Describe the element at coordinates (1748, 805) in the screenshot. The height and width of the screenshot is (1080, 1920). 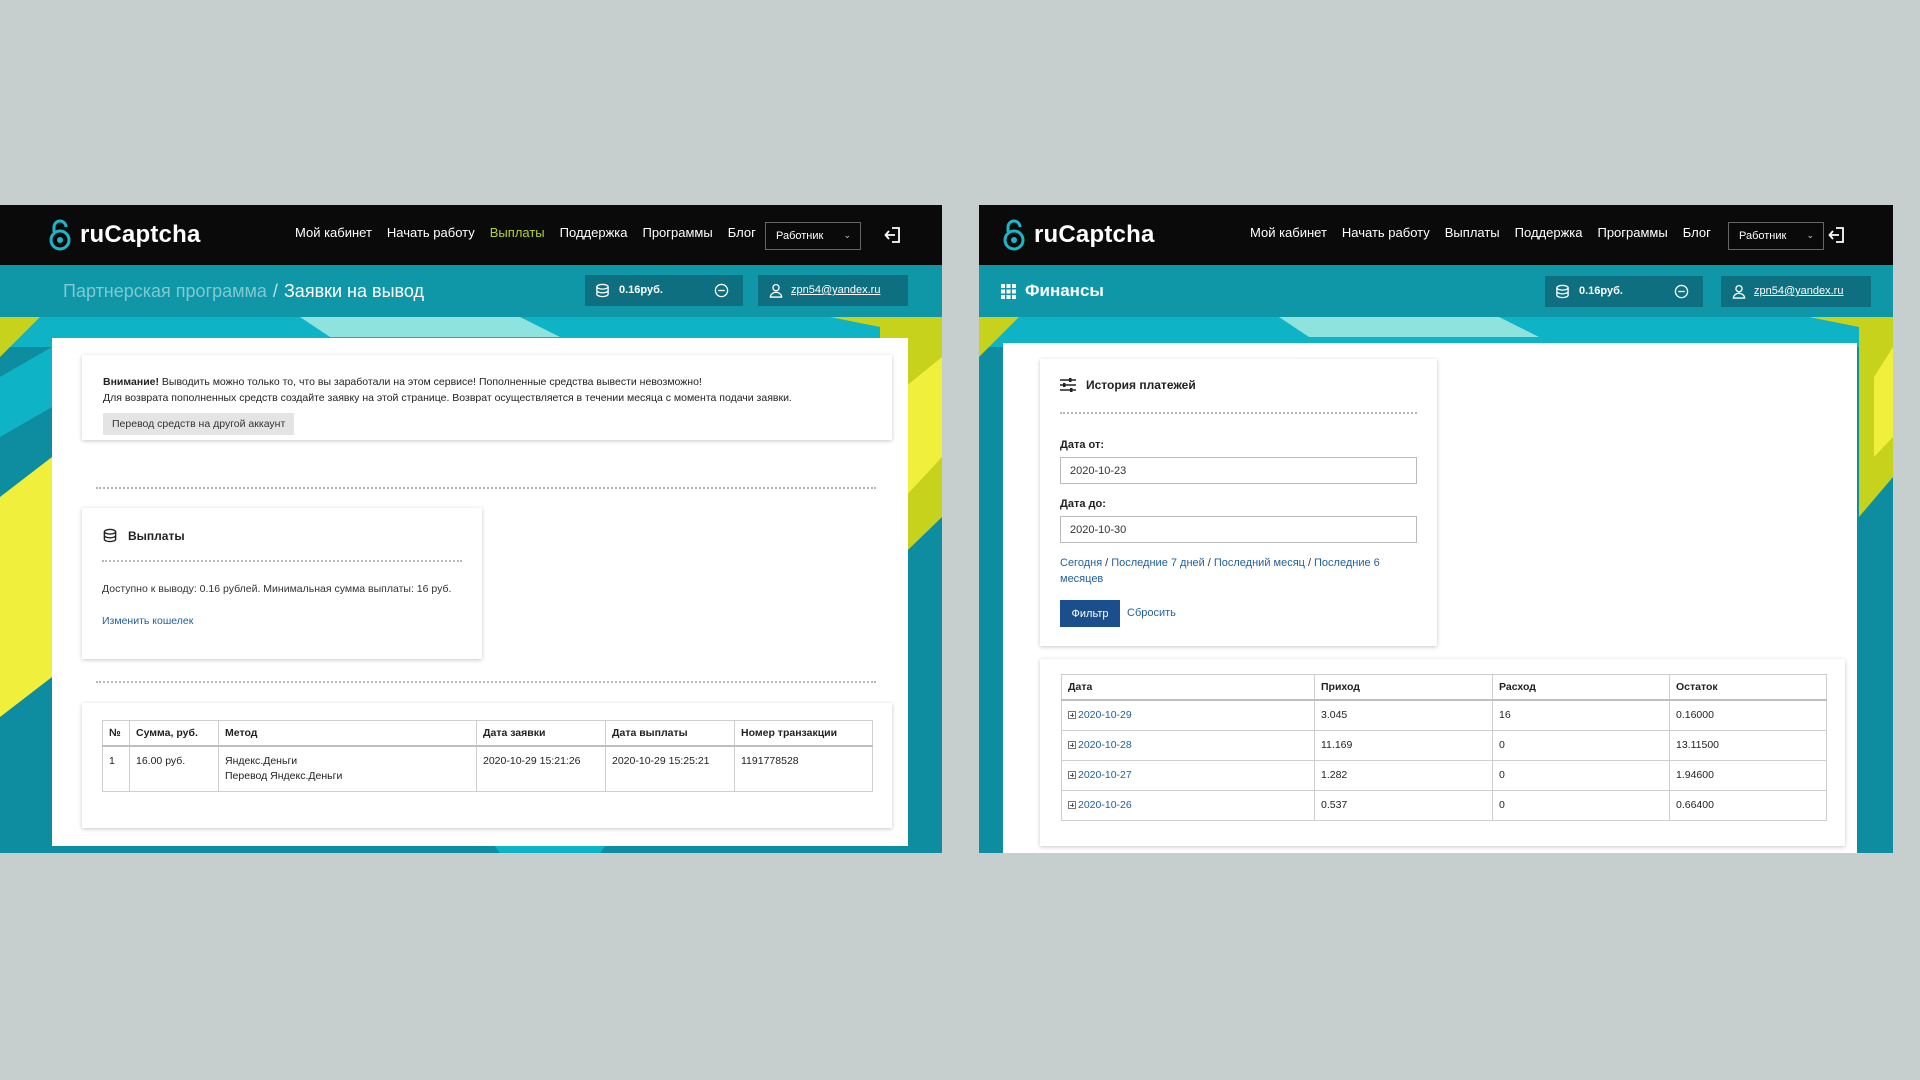
I see `cell-balance: 0.66400` at that location.